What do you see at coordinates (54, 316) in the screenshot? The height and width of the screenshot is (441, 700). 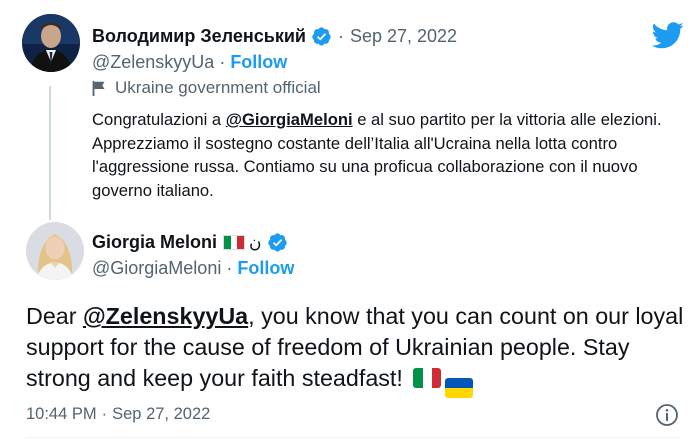 I see `main-text-part: Dear` at bounding box center [54, 316].